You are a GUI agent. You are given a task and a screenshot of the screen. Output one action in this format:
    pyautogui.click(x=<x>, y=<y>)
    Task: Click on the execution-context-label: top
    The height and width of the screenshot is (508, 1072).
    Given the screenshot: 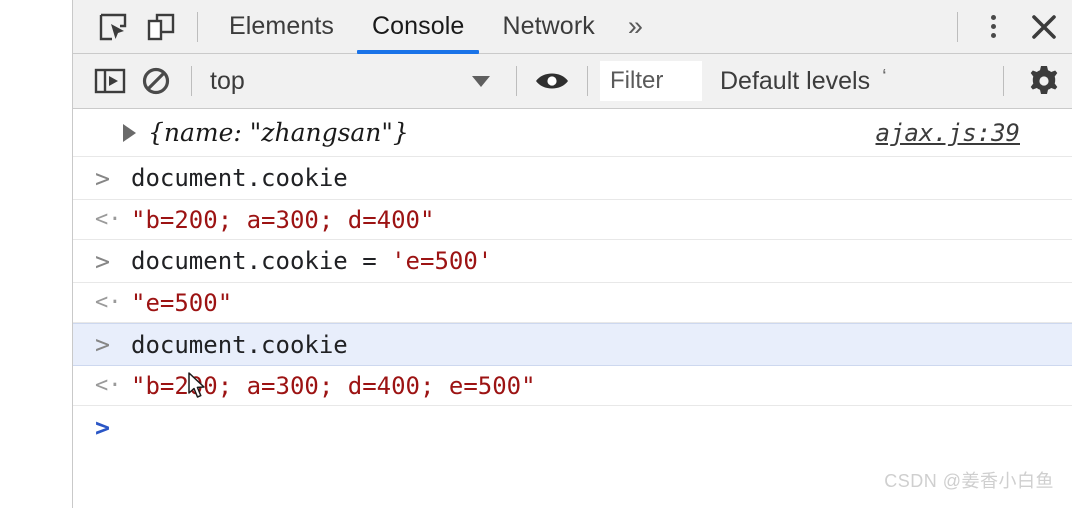 What is the action you would take?
    pyautogui.click(x=227, y=80)
    